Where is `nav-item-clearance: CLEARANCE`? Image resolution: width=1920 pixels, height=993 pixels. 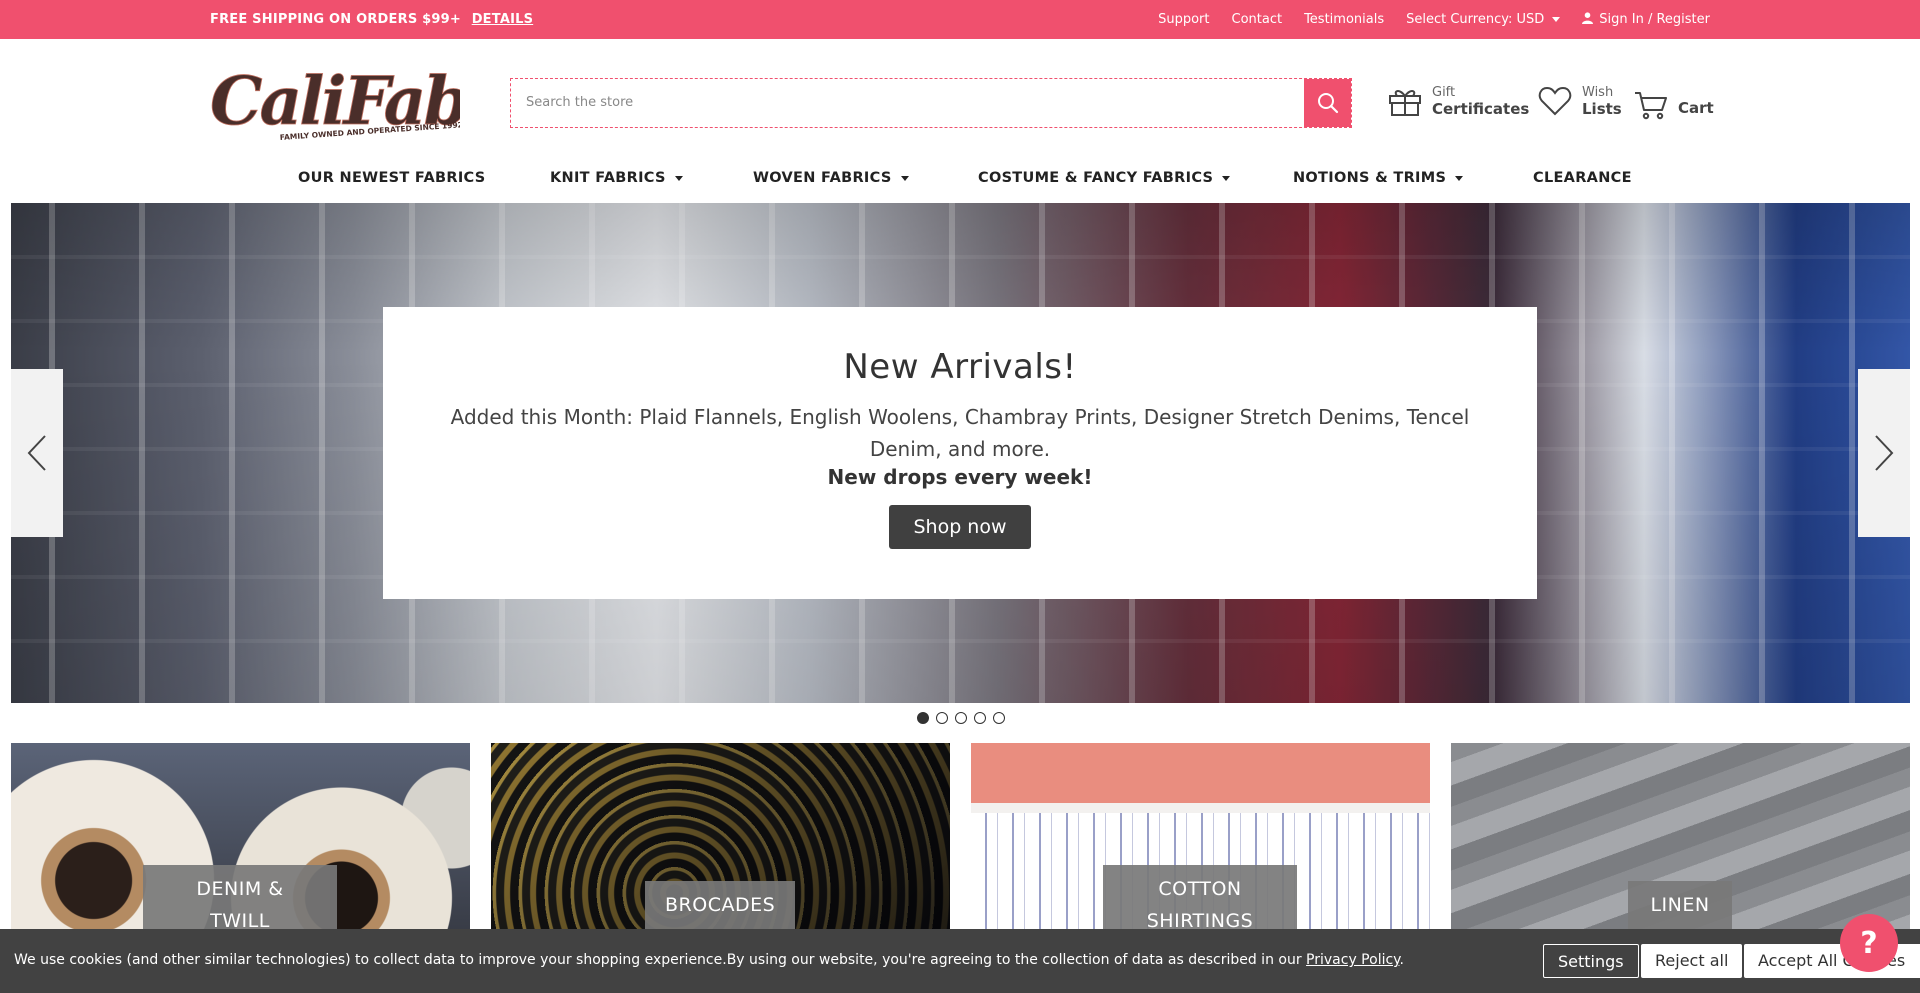 nav-item-clearance: CLEARANCE is located at coordinates (1582, 178).